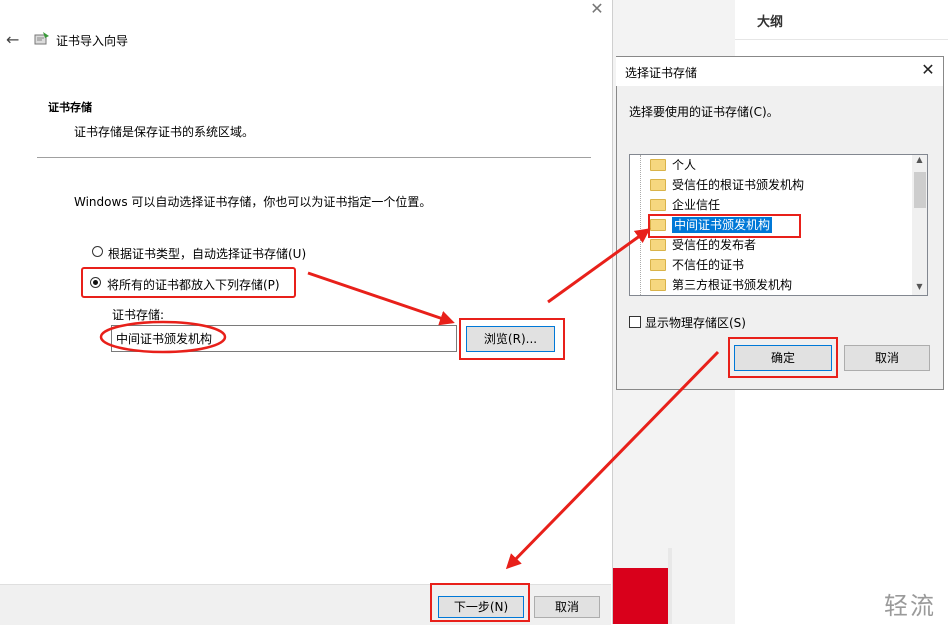  What do you see at coordinates (703, 245) in the screenshot?
I see `store-item-trusted-publishers: 受信任的发布者` at bounding box center [703, 245].